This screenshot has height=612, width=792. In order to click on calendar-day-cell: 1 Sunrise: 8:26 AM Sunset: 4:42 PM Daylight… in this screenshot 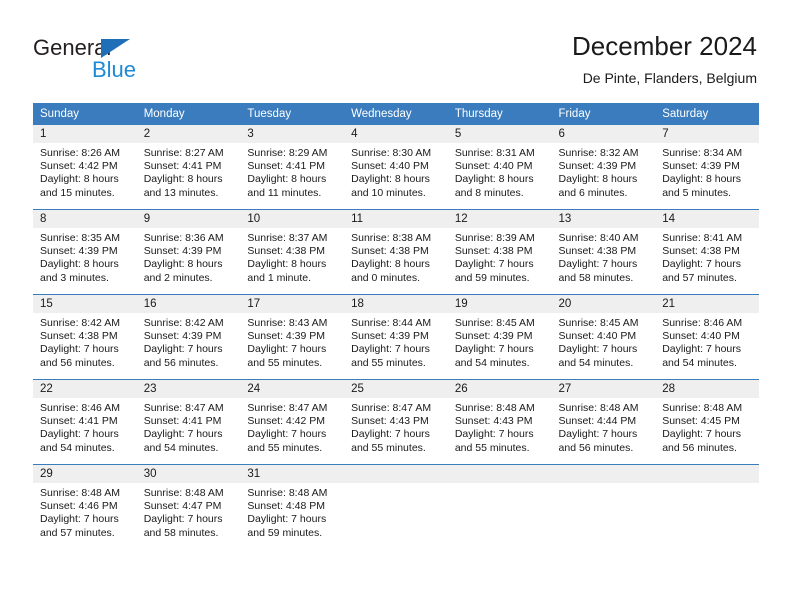, I will do `click(85, 167)`.